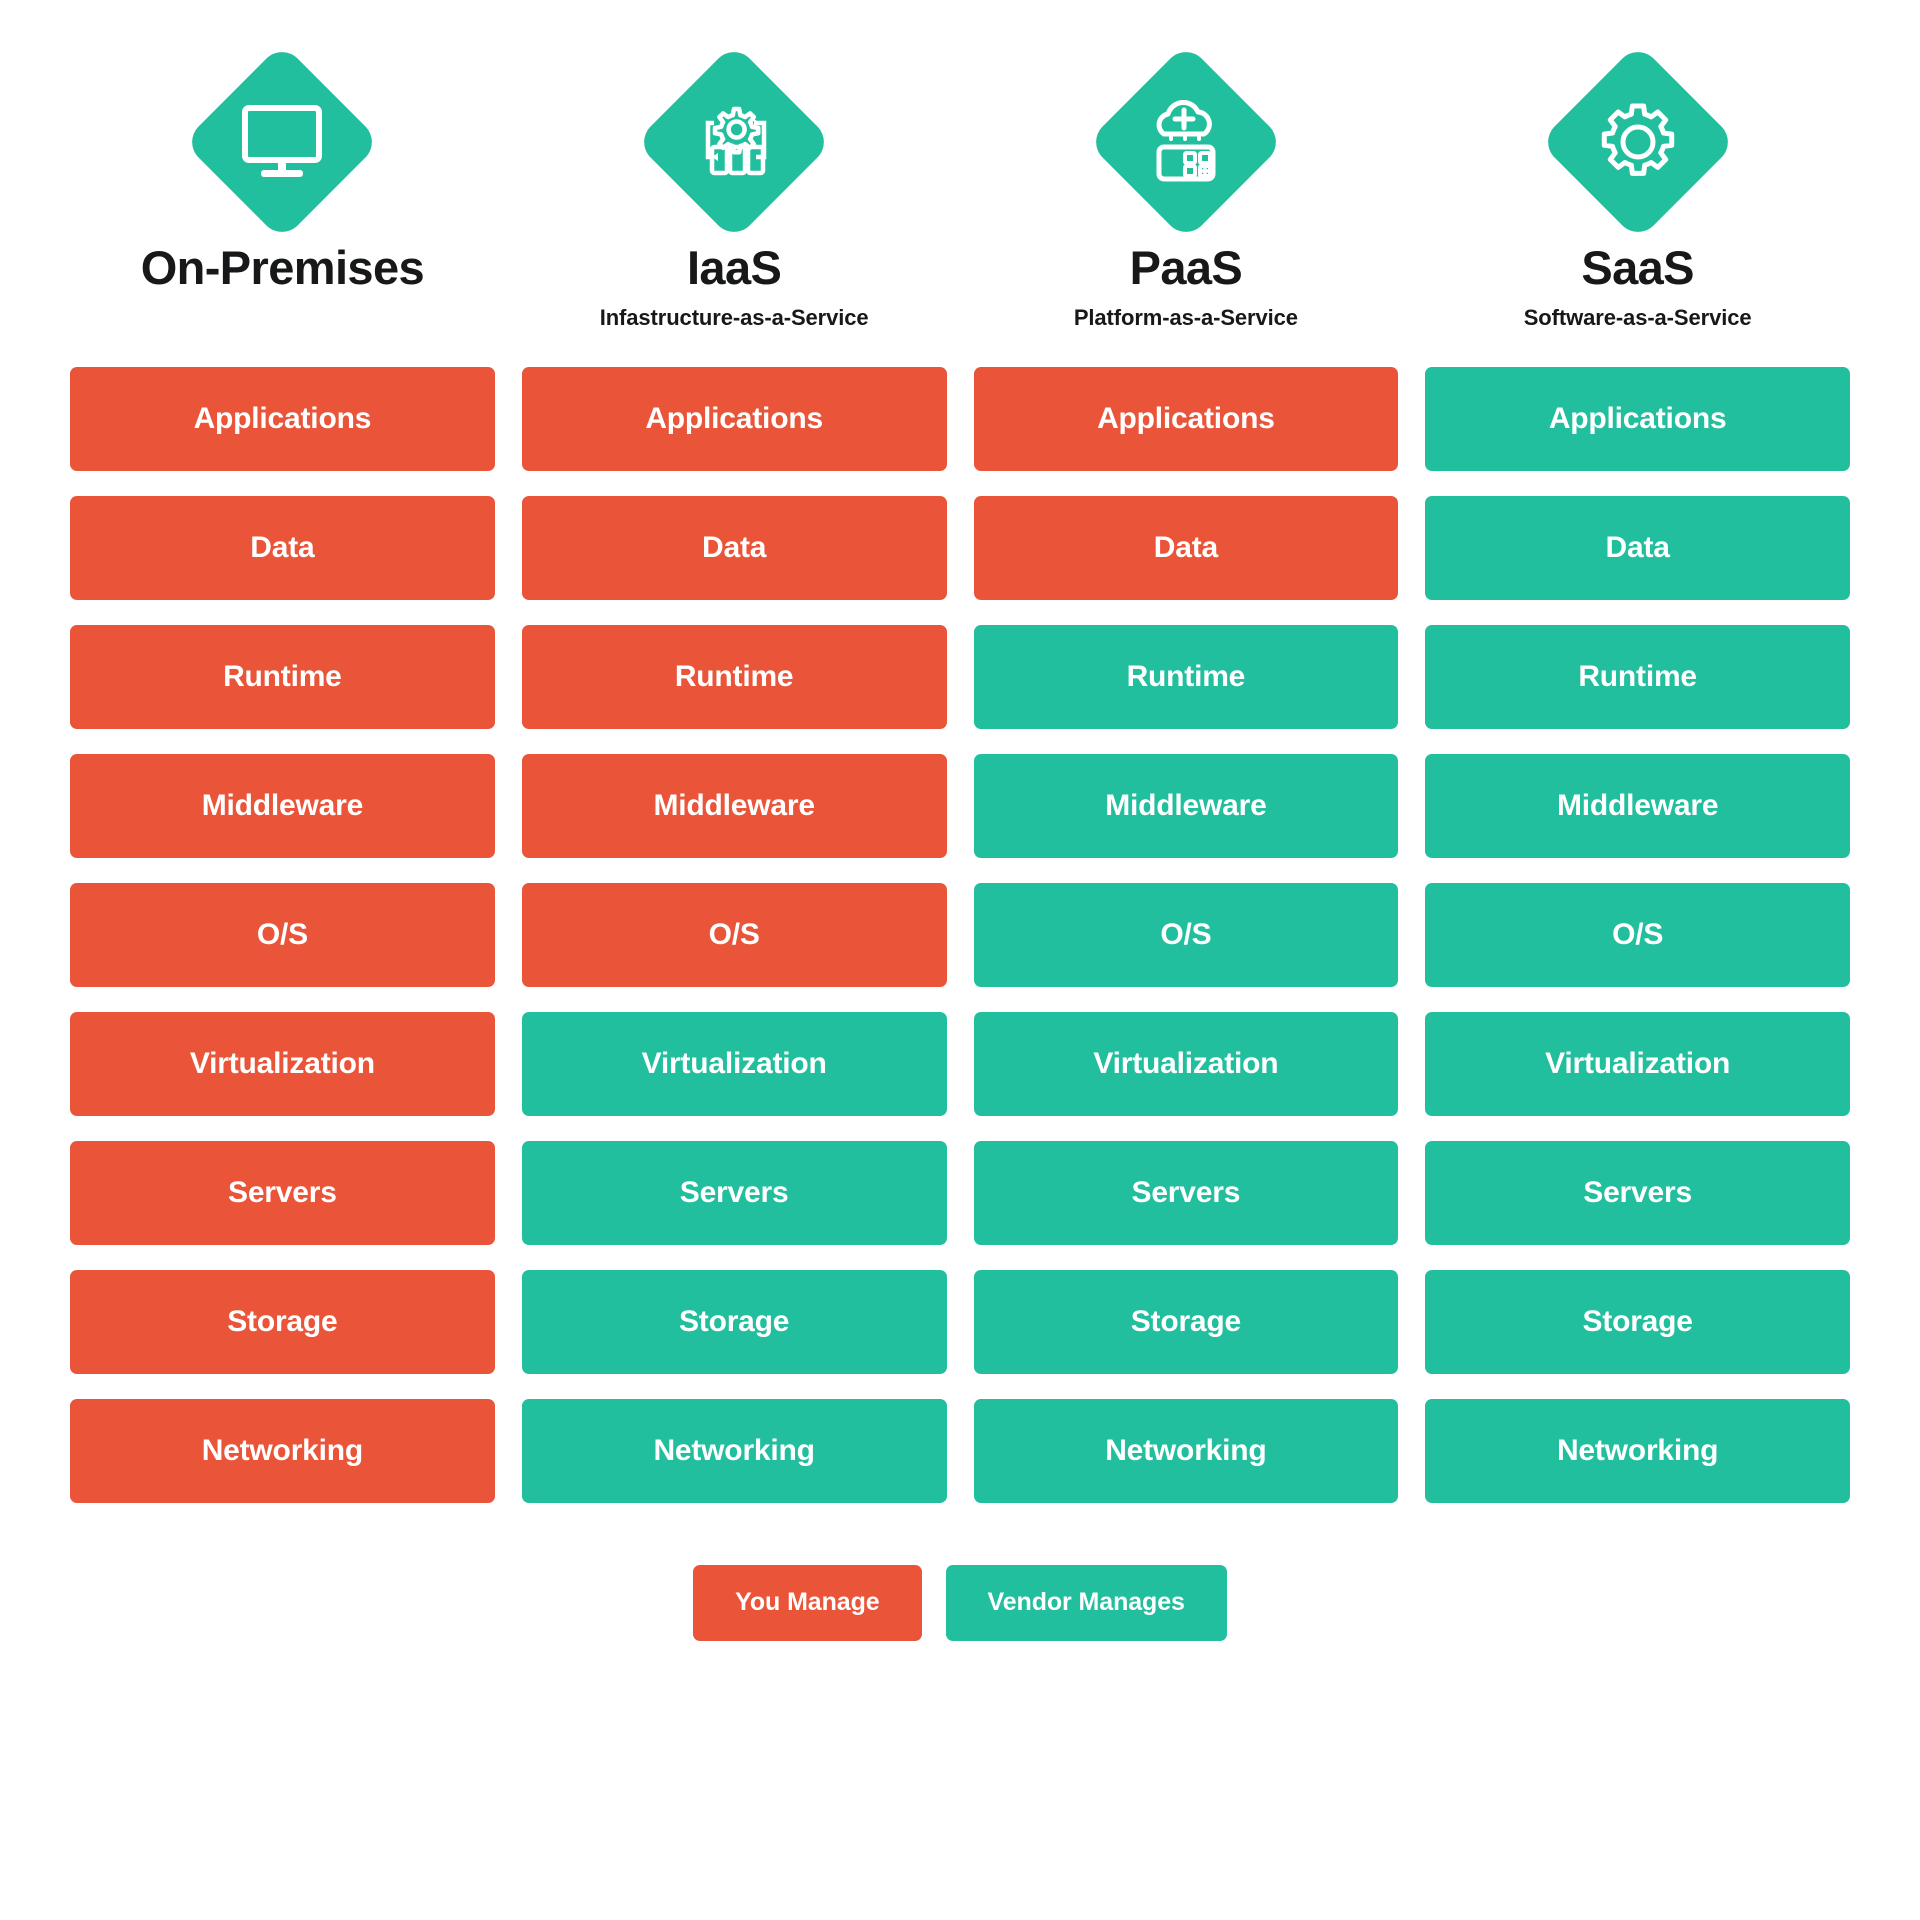  I want to click on saas-icon-badge, so click(1637, 142).